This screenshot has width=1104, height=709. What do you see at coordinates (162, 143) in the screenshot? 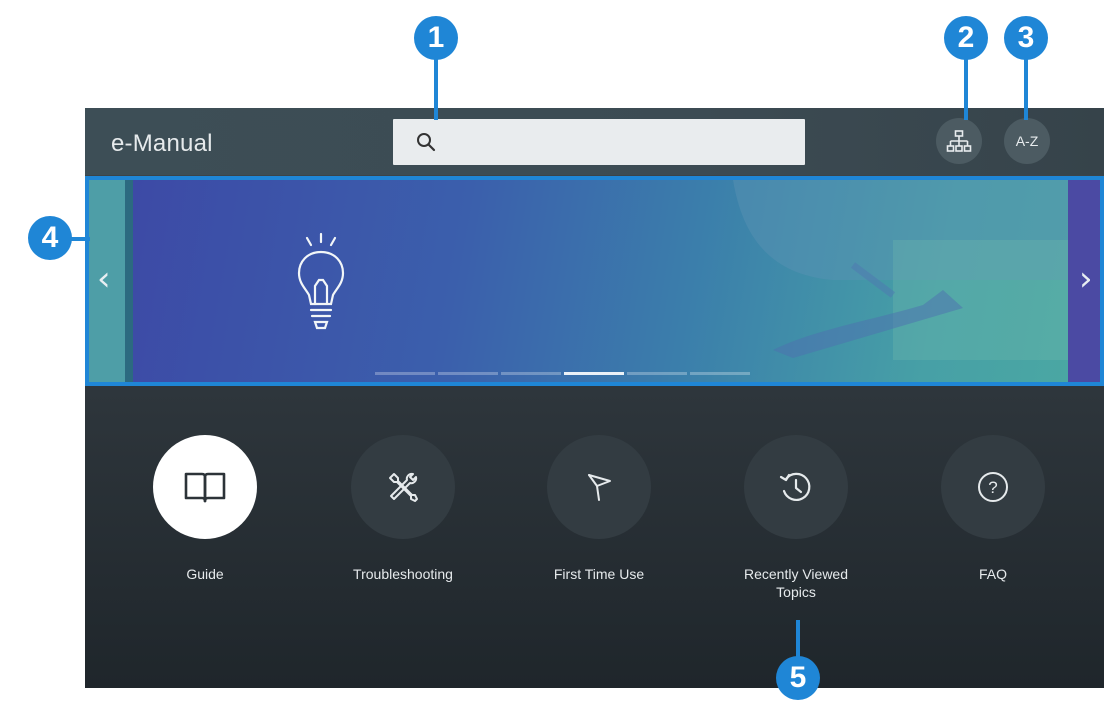
I see `app-title: e-Manual` at bounding box center [162, 143].